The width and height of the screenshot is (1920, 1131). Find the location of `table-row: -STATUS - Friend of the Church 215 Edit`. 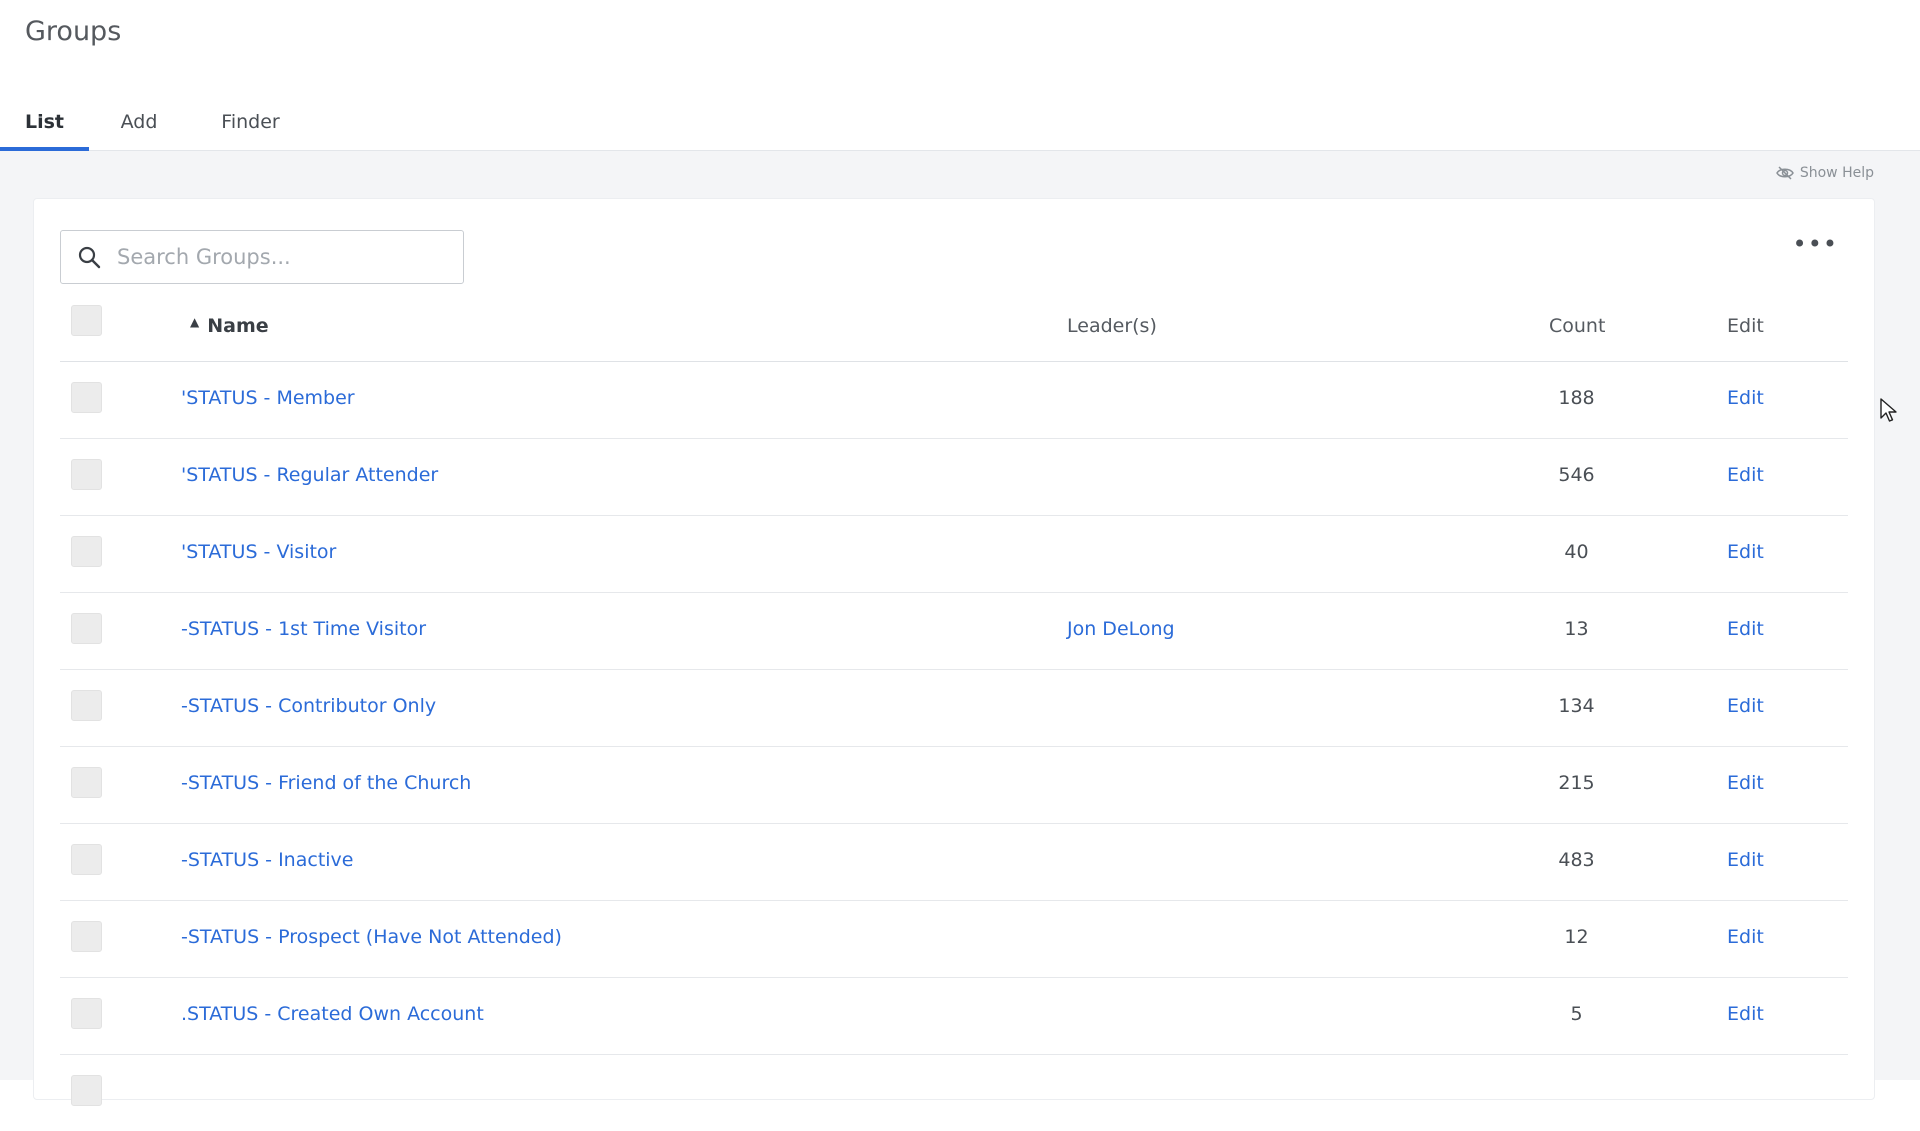

table-row: -STATUS - Friend of the Church 215 Edit is located at coordinates (954, 785).